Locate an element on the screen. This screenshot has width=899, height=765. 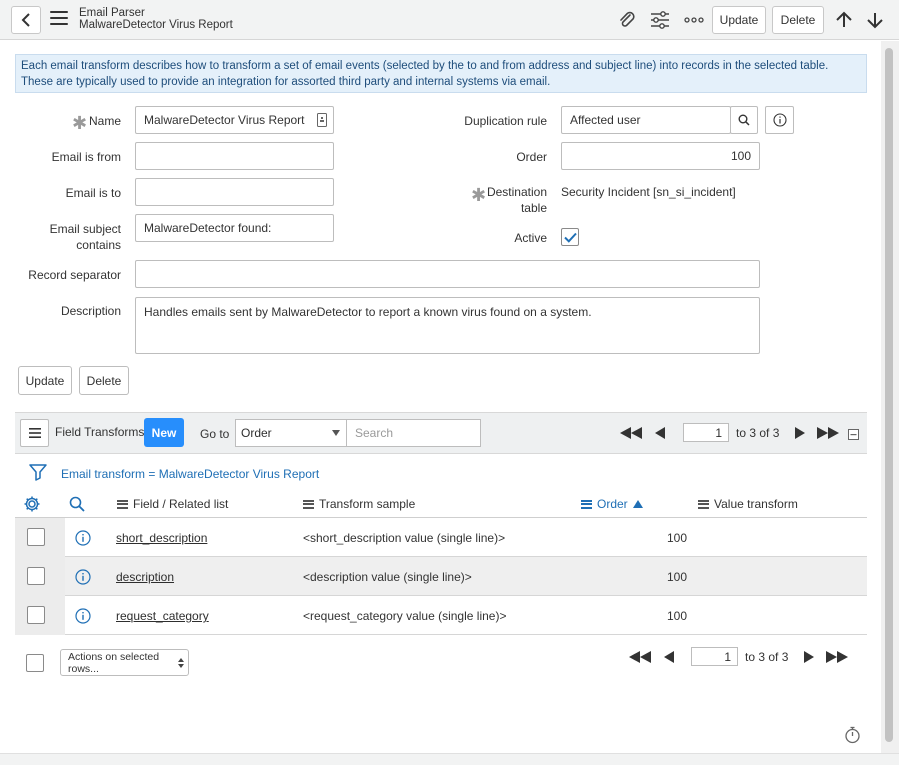
select-all-checkbox is located at coordinates (35, 663).